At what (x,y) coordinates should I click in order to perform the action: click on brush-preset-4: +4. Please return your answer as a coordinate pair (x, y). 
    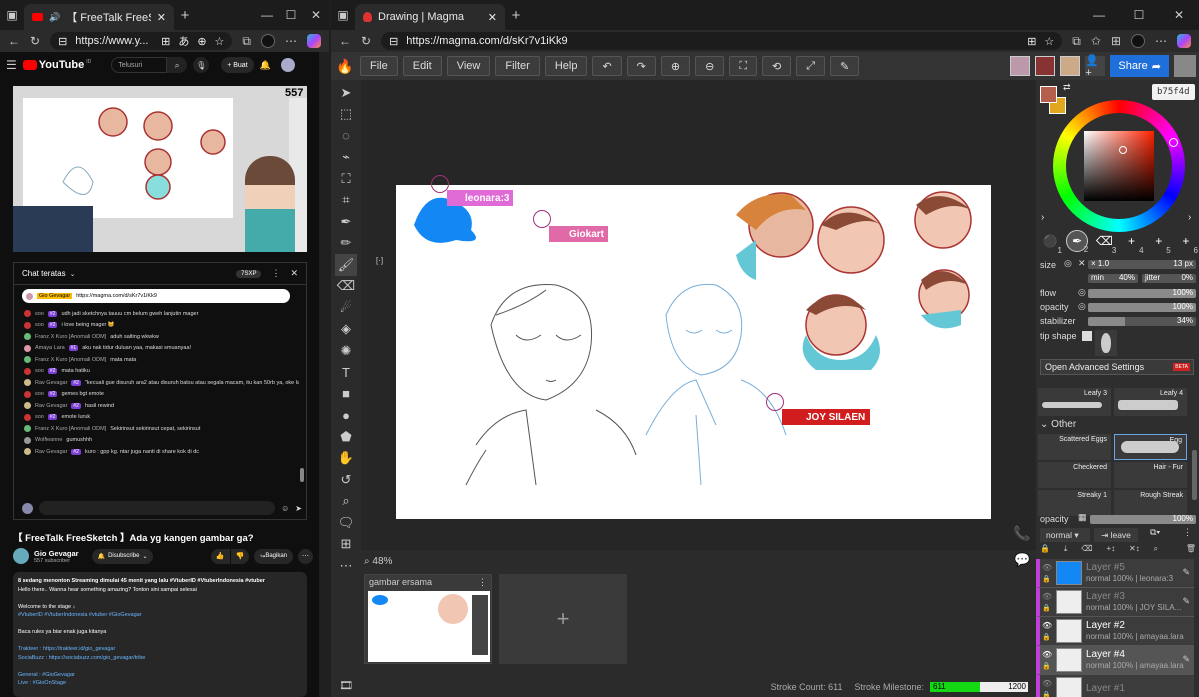
    Looking at the image, I should click on (1132, 242).